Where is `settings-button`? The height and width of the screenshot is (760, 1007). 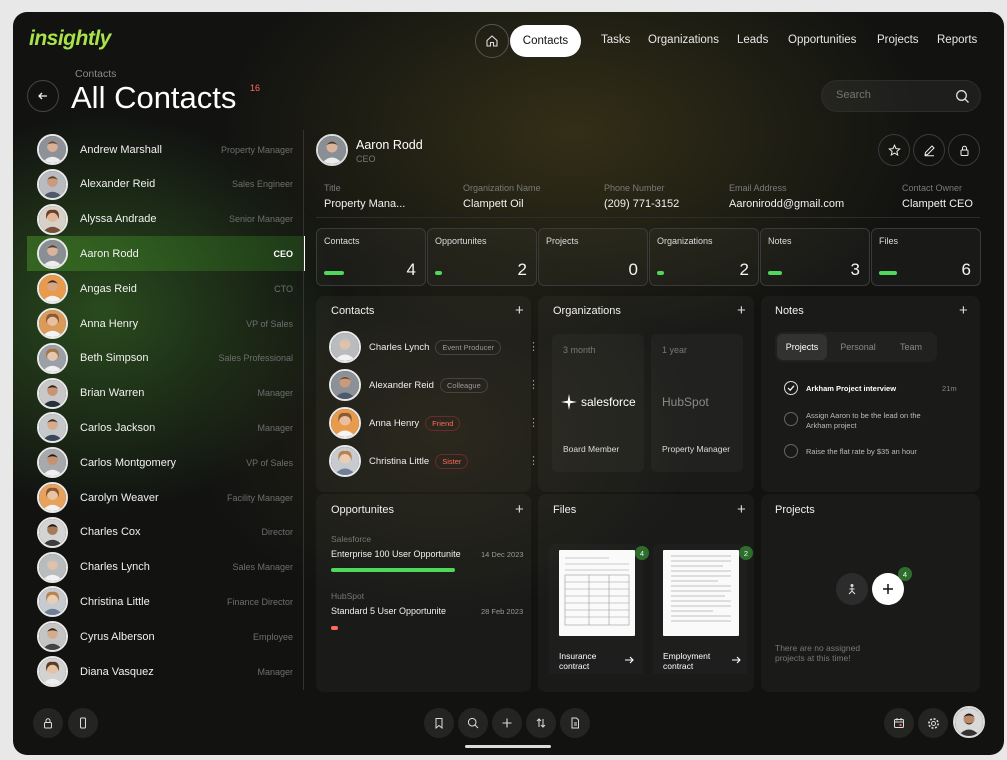 settings-button is located at coordinates (933, 723).